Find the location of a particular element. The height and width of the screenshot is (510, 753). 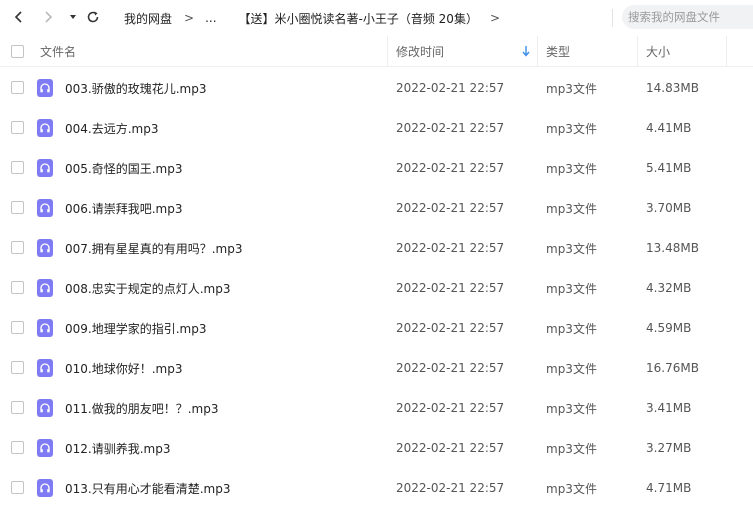

file-name: 006.请崇拜我吧.mp3 is located at coordinates (123, 208).